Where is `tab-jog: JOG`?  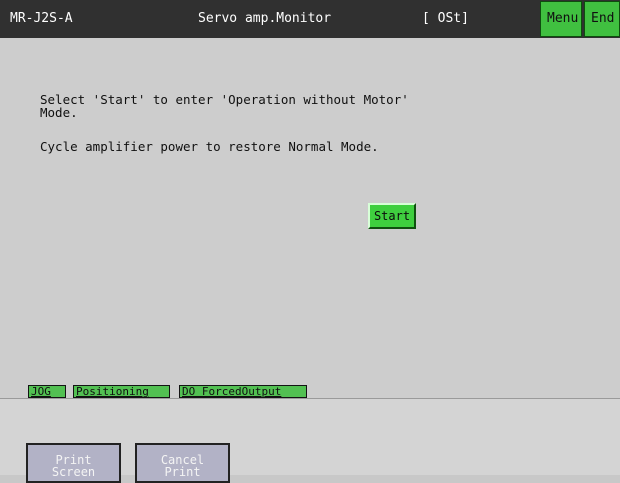
tab-jog: JOG is located at coordinates (47, 392).